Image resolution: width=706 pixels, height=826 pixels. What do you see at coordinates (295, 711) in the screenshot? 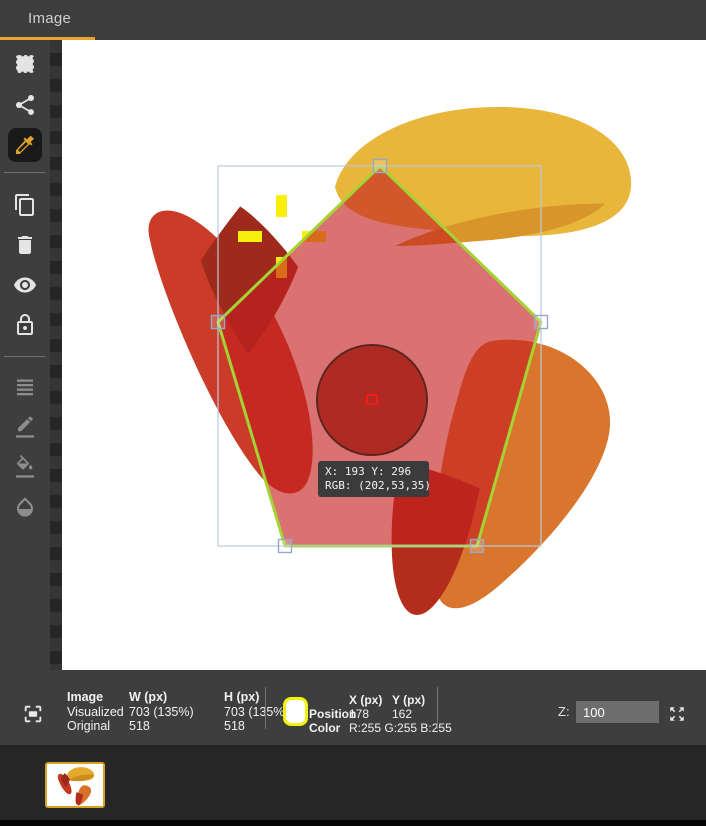
I see `picked-color-swatch` at bounding box center [295, 711].